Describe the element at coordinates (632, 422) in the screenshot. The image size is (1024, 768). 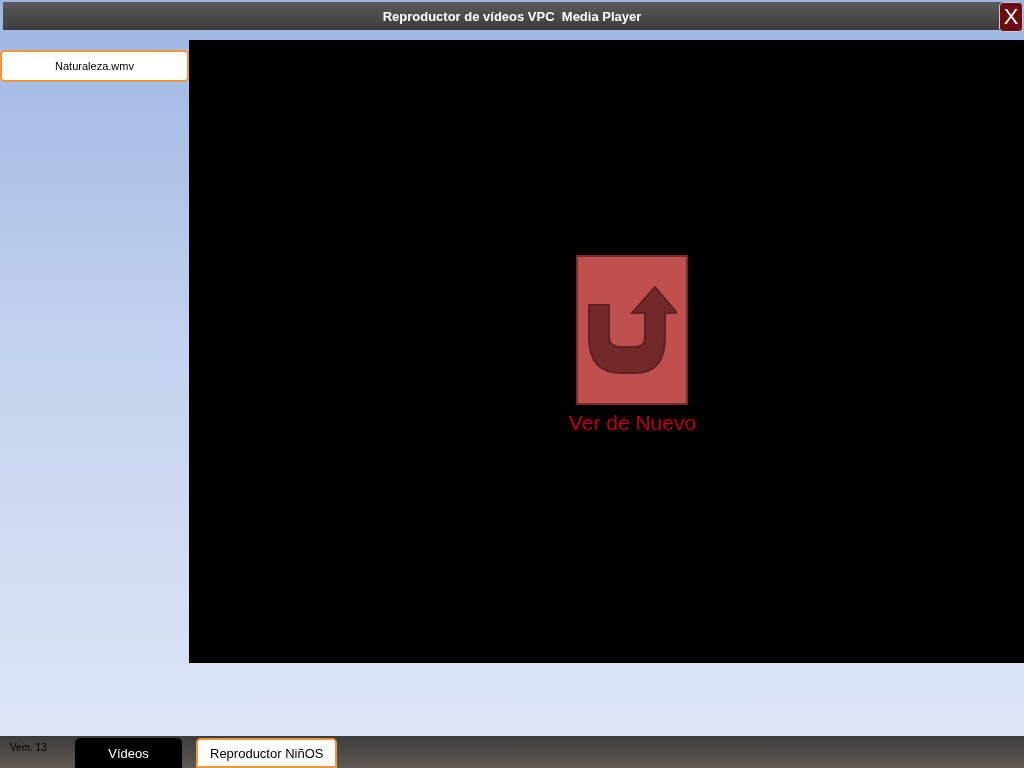
I see `replay-label: Ver de Nuevo` at that location.